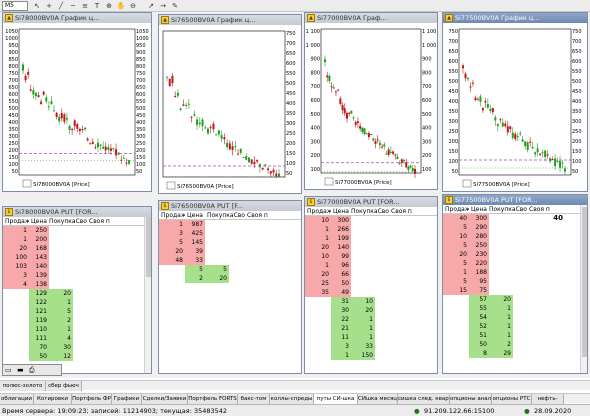  I want to click on price-cell: 168, so click(39, 248).